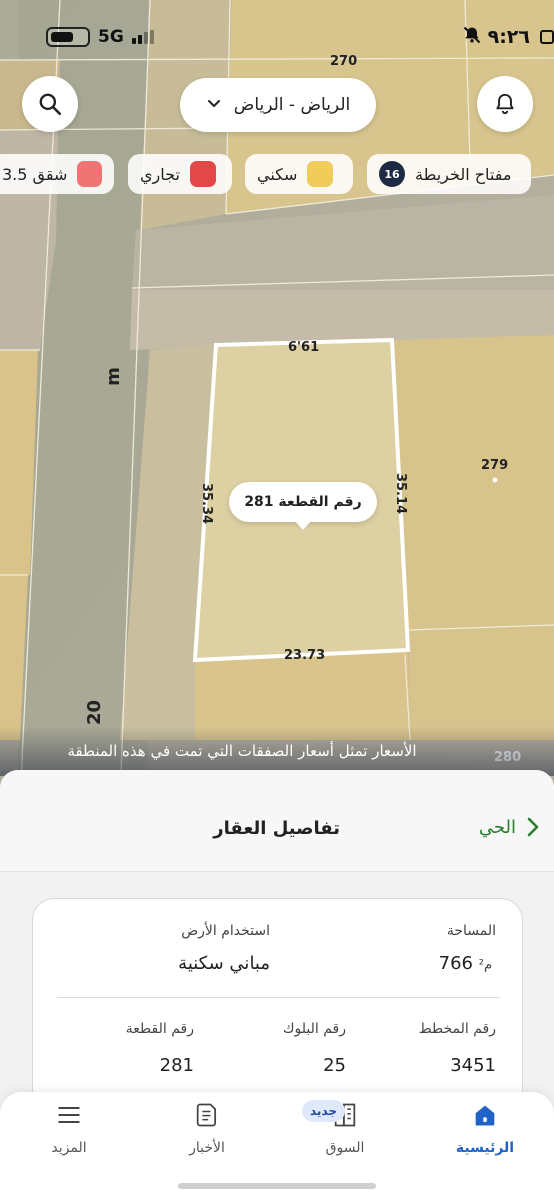  Describe the element at coordinates (113, 376) in the screenshot. I see `street-label-m: m` at that location.